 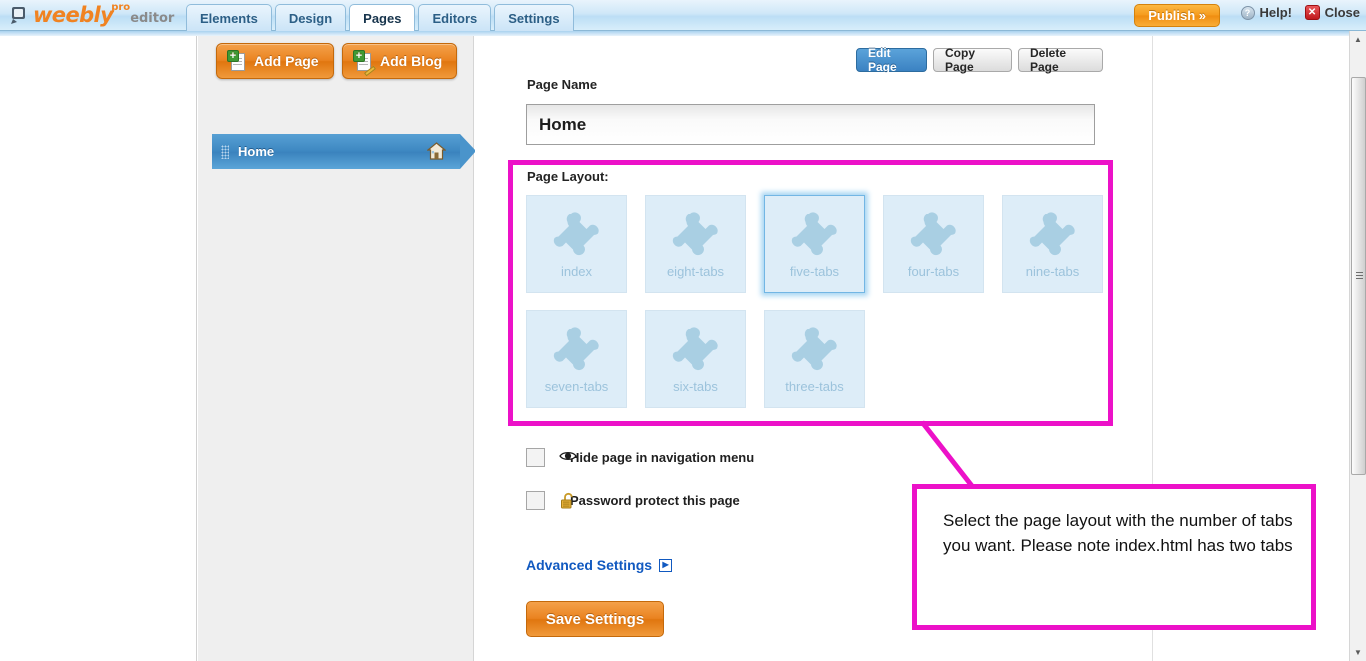 I want to click on page-name-label: Page Name, so click(x=562, y=84).